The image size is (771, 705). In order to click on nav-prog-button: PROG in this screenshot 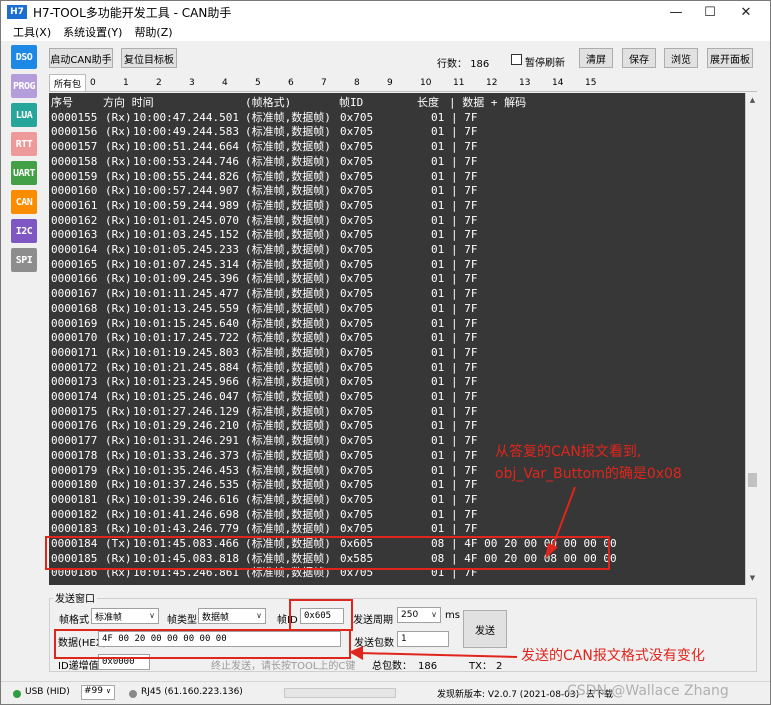, I will do `click(24, 86)`.